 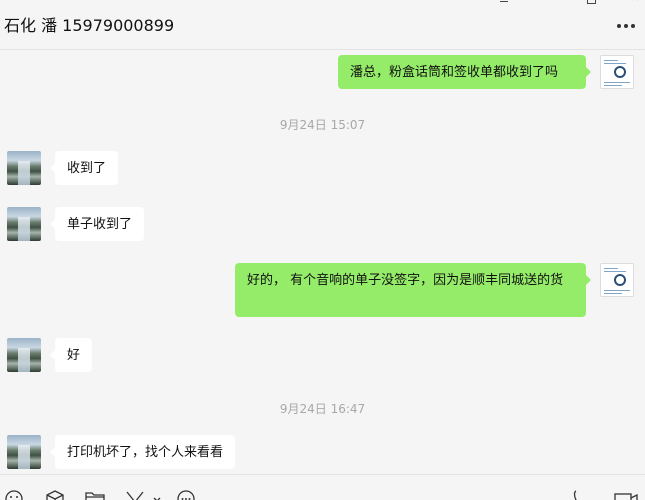 What do you see at coordinates (464, 72) in the screenshot?
I see `outgoing-message: 潘总，粉盒话筒和签收单都收到了吗` at bounding box center [464, 72].